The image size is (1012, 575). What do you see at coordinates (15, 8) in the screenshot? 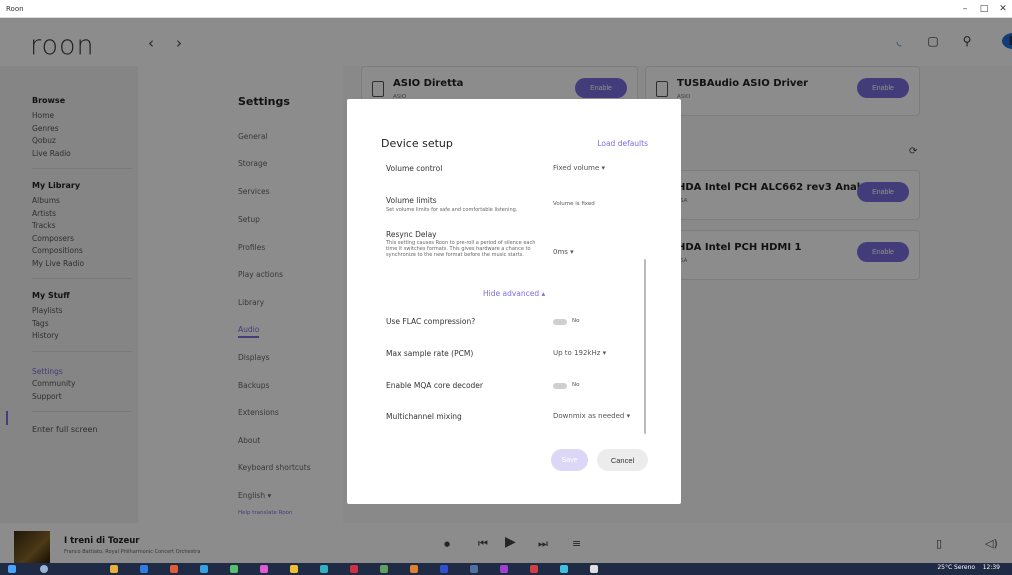
I see `window-title: Roon` at bounding box center [15, 8].